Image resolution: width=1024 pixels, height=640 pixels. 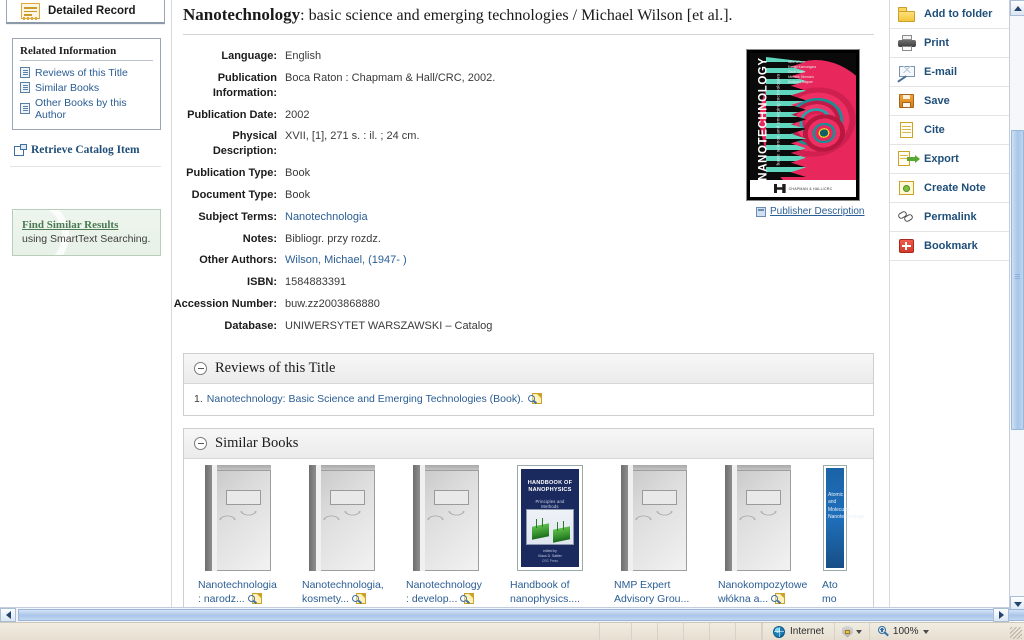 I want to click on cover-subtitle: basic science and emerging technologies, so click(x=777, y=119).